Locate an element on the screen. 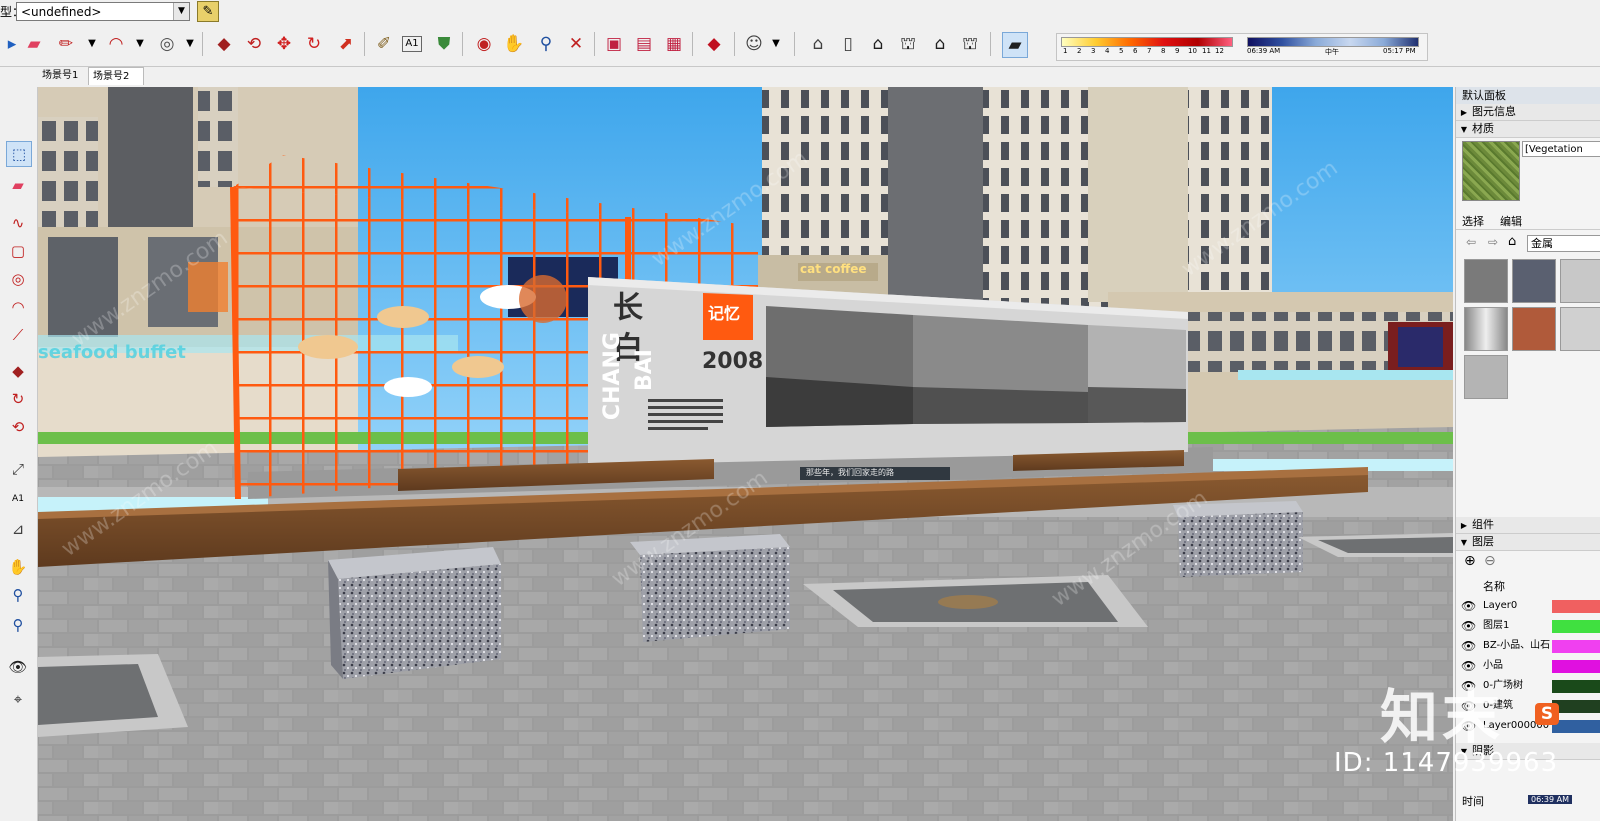  back-icon: ⇦ is located at coordinates (1471, 242).